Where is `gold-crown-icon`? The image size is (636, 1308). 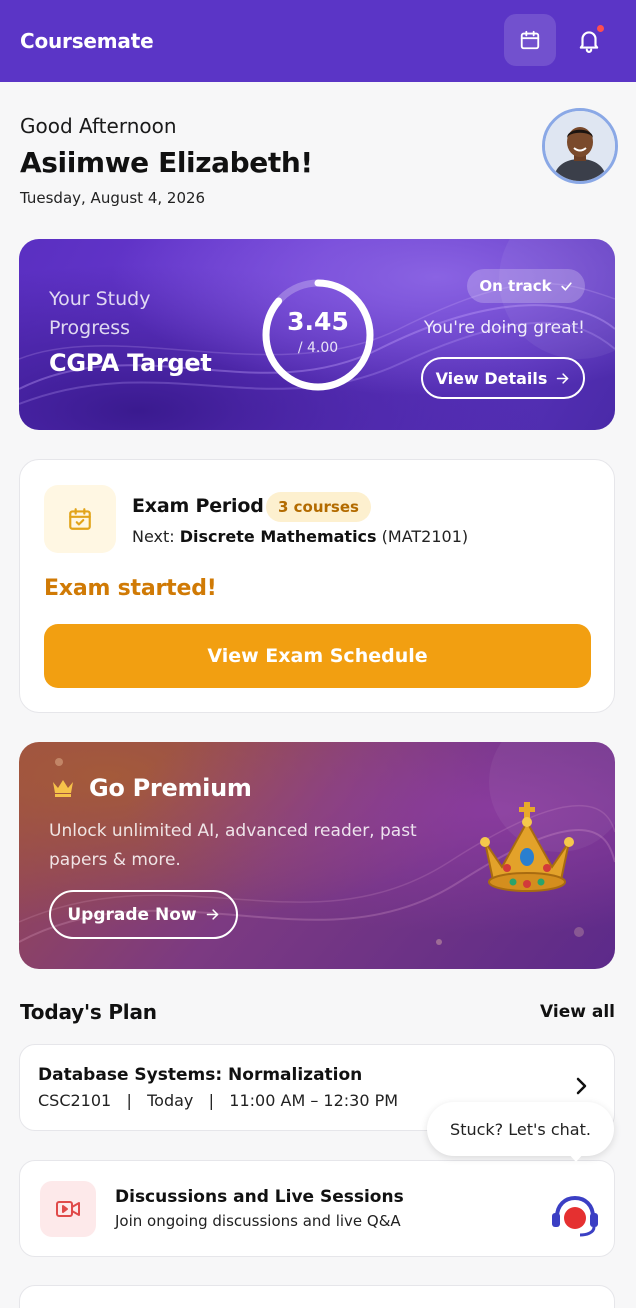 gold-crown-icon is located at coordinates (527, 847).